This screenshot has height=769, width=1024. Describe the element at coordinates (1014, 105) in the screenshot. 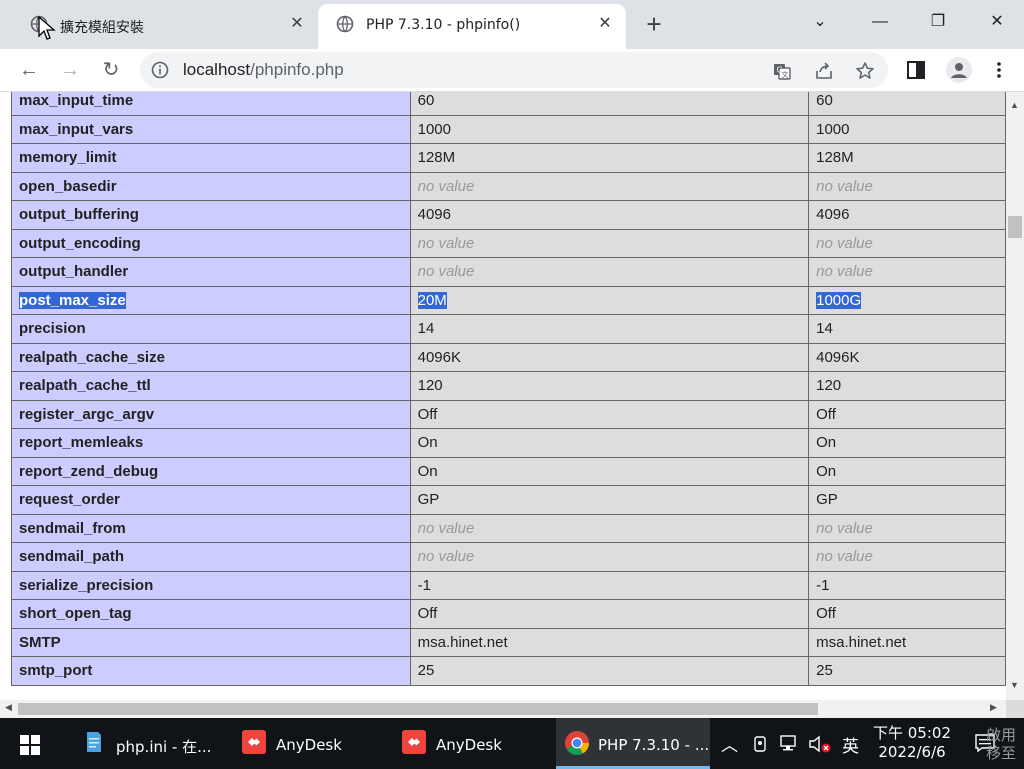

I see `scroll-up-arrow-icon: ▲` at that location.